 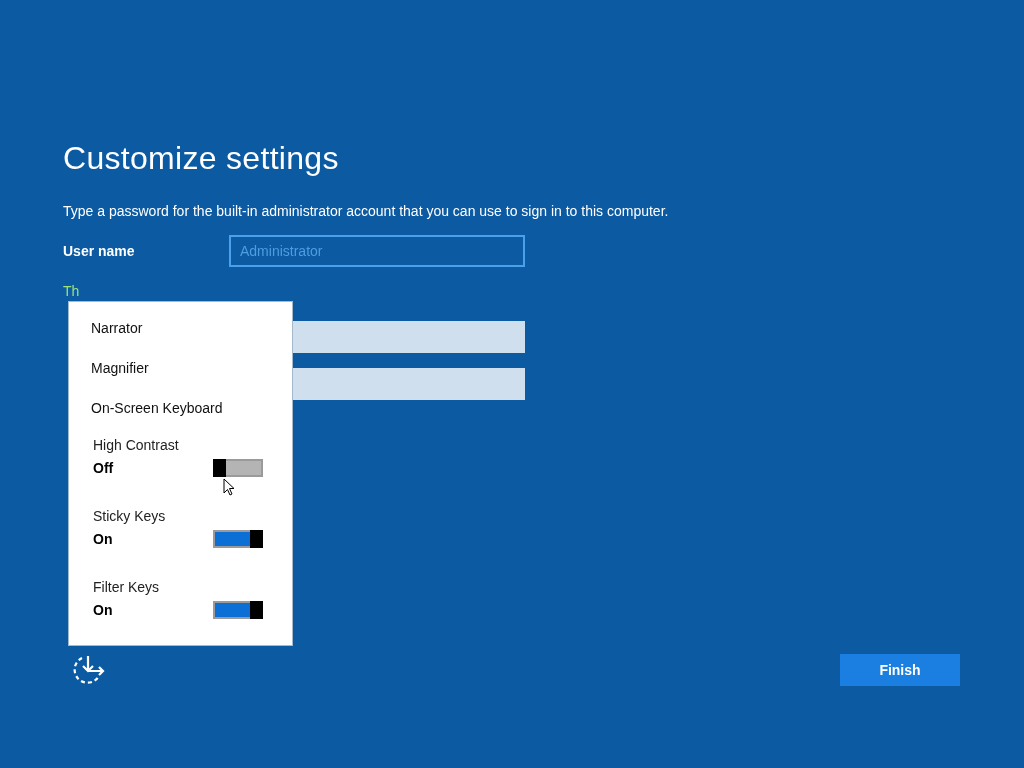 I want to click on hint-text: Th, so click(x=71, y=291).